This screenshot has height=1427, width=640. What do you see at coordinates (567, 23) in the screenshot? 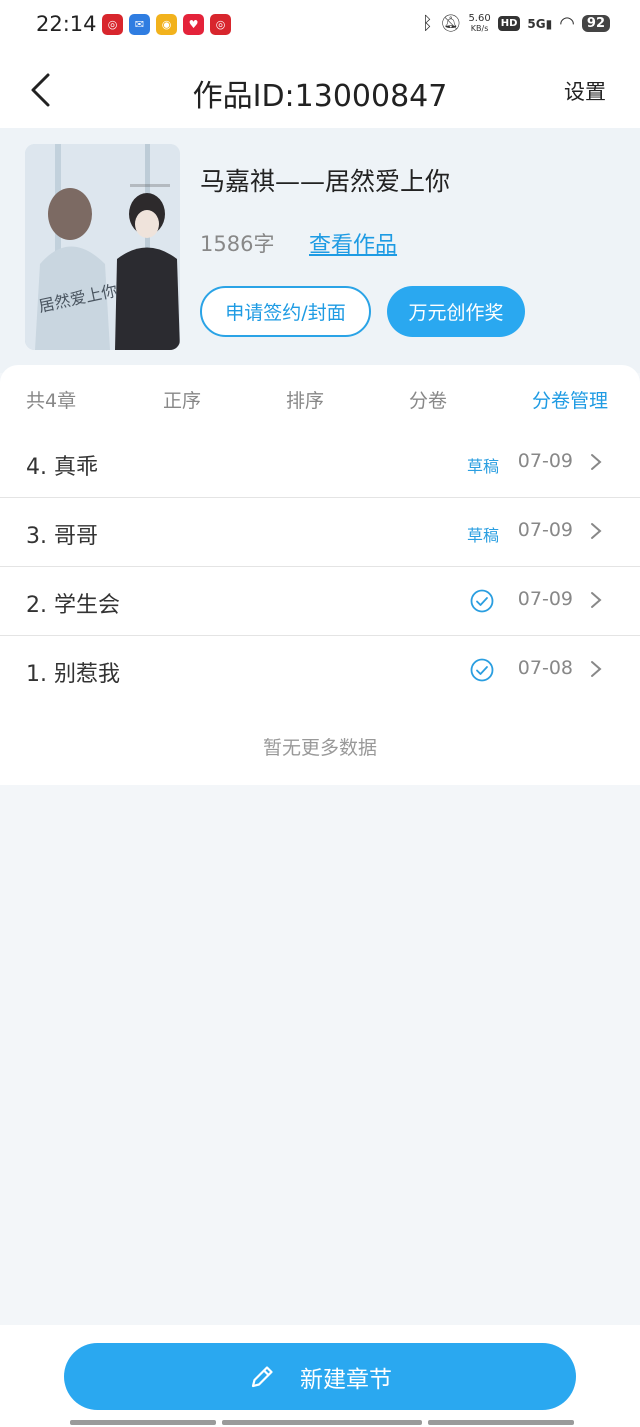
I see `wifi-icon: ◠` at bounding box center [567, 23].